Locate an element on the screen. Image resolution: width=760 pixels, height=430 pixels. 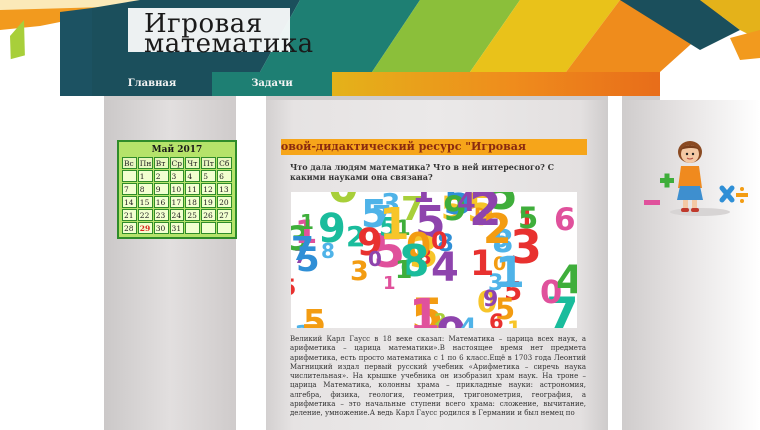
calendar-day: 18 is located at coordinates (193, 202).